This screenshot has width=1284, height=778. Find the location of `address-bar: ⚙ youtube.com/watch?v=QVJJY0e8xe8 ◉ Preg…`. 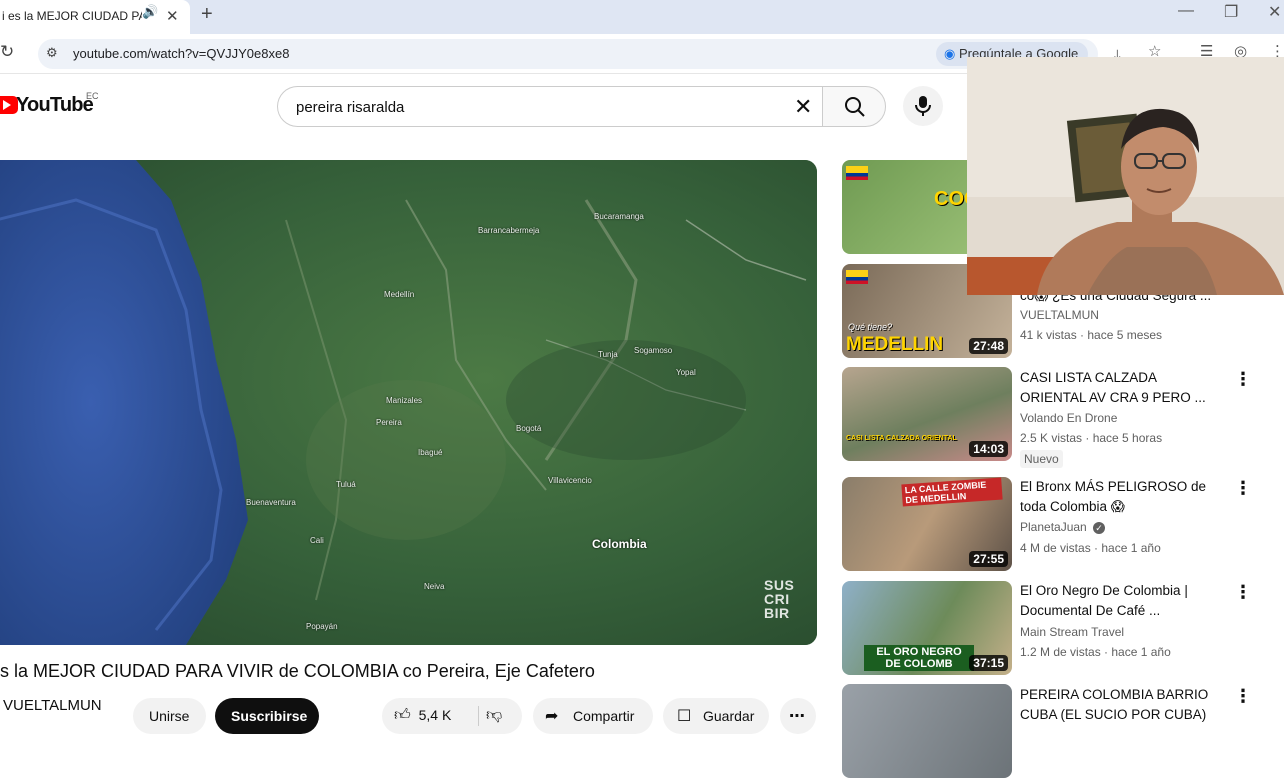

address-bar: ⚙ youtube.com/watch?v=QVJJY0e8xe8 ◉ Preg… is located at coordinates (579, 54).